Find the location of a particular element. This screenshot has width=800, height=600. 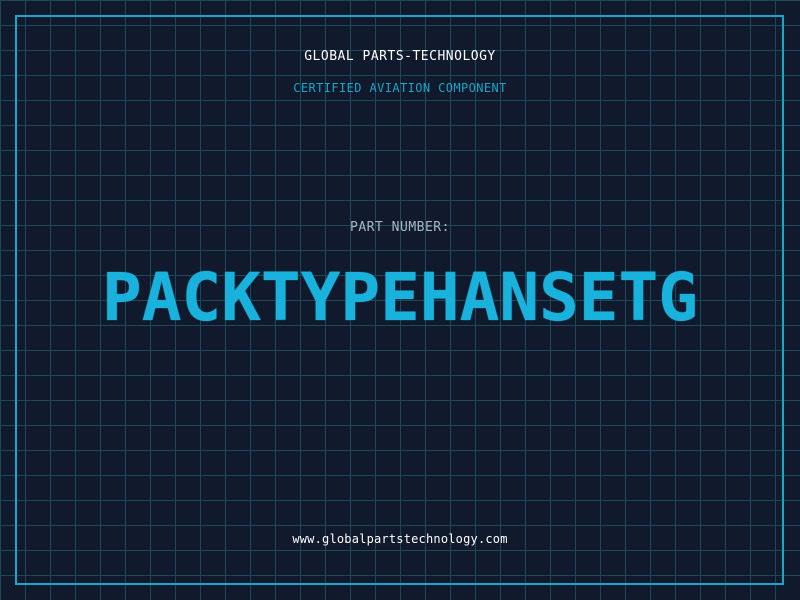

part-number-value: PACKTYPEHANSETG is located at coordinates (400, 297).